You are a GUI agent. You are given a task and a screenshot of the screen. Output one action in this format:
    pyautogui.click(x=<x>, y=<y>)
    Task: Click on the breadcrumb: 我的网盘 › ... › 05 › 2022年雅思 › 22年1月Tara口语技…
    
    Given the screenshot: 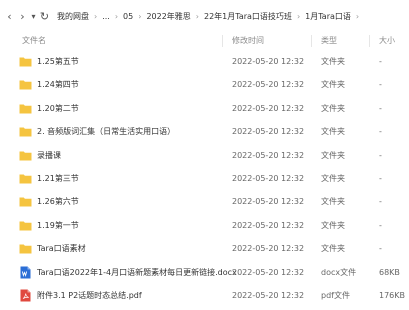 What is the action you would take?
    pyautogui.click(x=210, y=16)
    